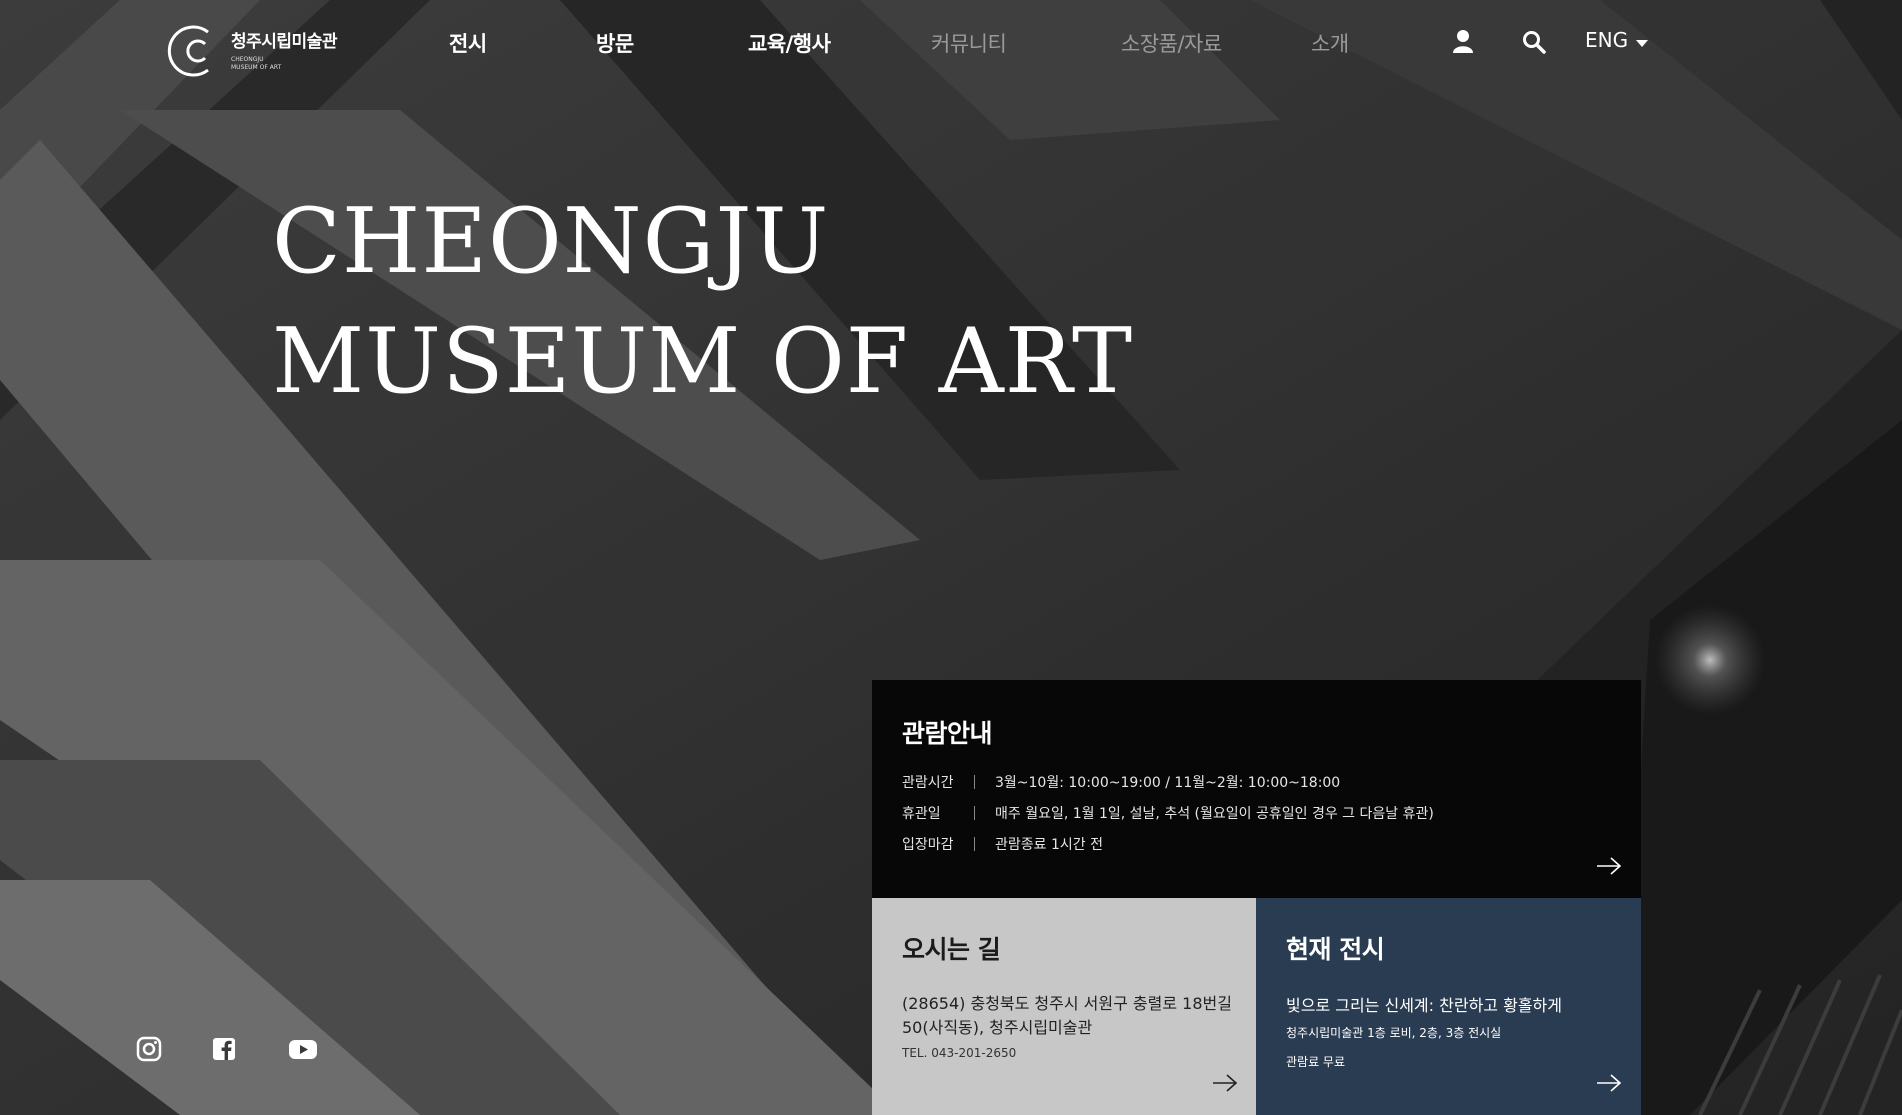 The width and height of the screenshot is (1902, 1115). I want to click on current-exhibition-fee: 관람료 무료, so click(1316, 1062).